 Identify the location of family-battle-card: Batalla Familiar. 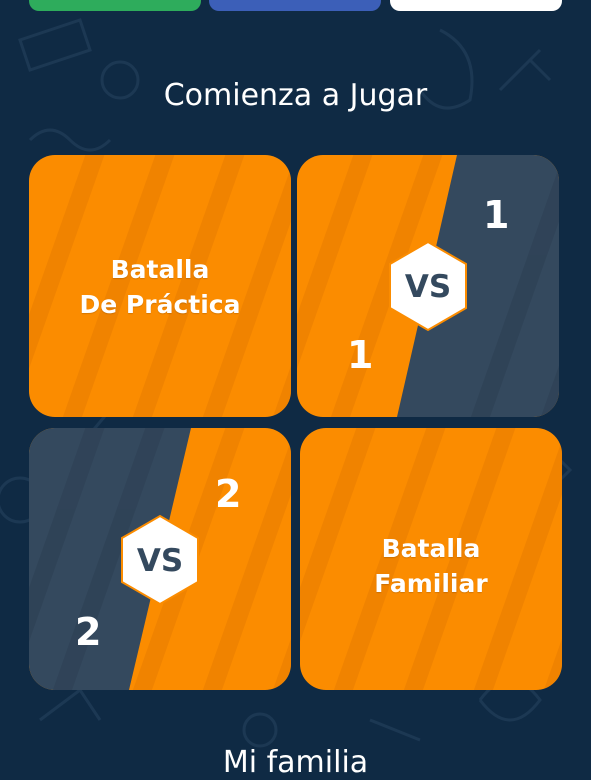
(431, 559).